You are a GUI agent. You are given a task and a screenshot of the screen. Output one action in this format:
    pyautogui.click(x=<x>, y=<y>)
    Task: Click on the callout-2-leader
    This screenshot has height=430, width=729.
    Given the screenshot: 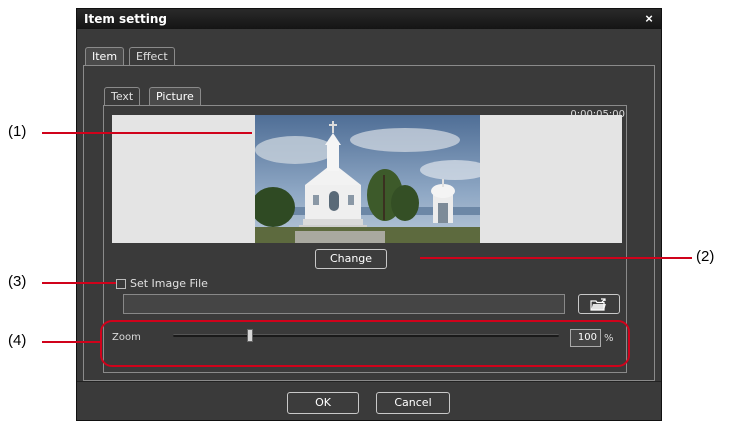 What is the action you would take?
    pyautogui.click(x=556, y=258)
    